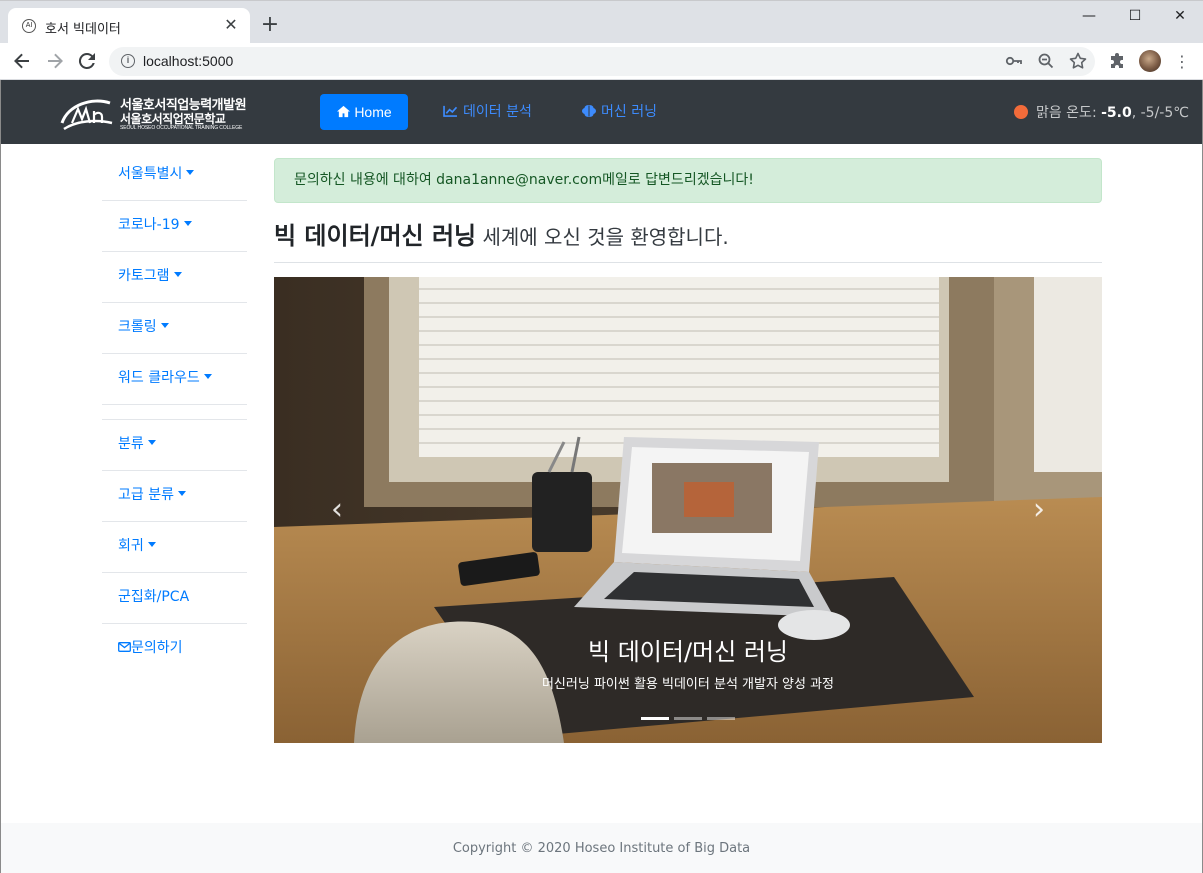 The height and width of the screenshot is (873, 1203). I want to click on sidebar-item-contact: 문의하기, so click(174, 649).